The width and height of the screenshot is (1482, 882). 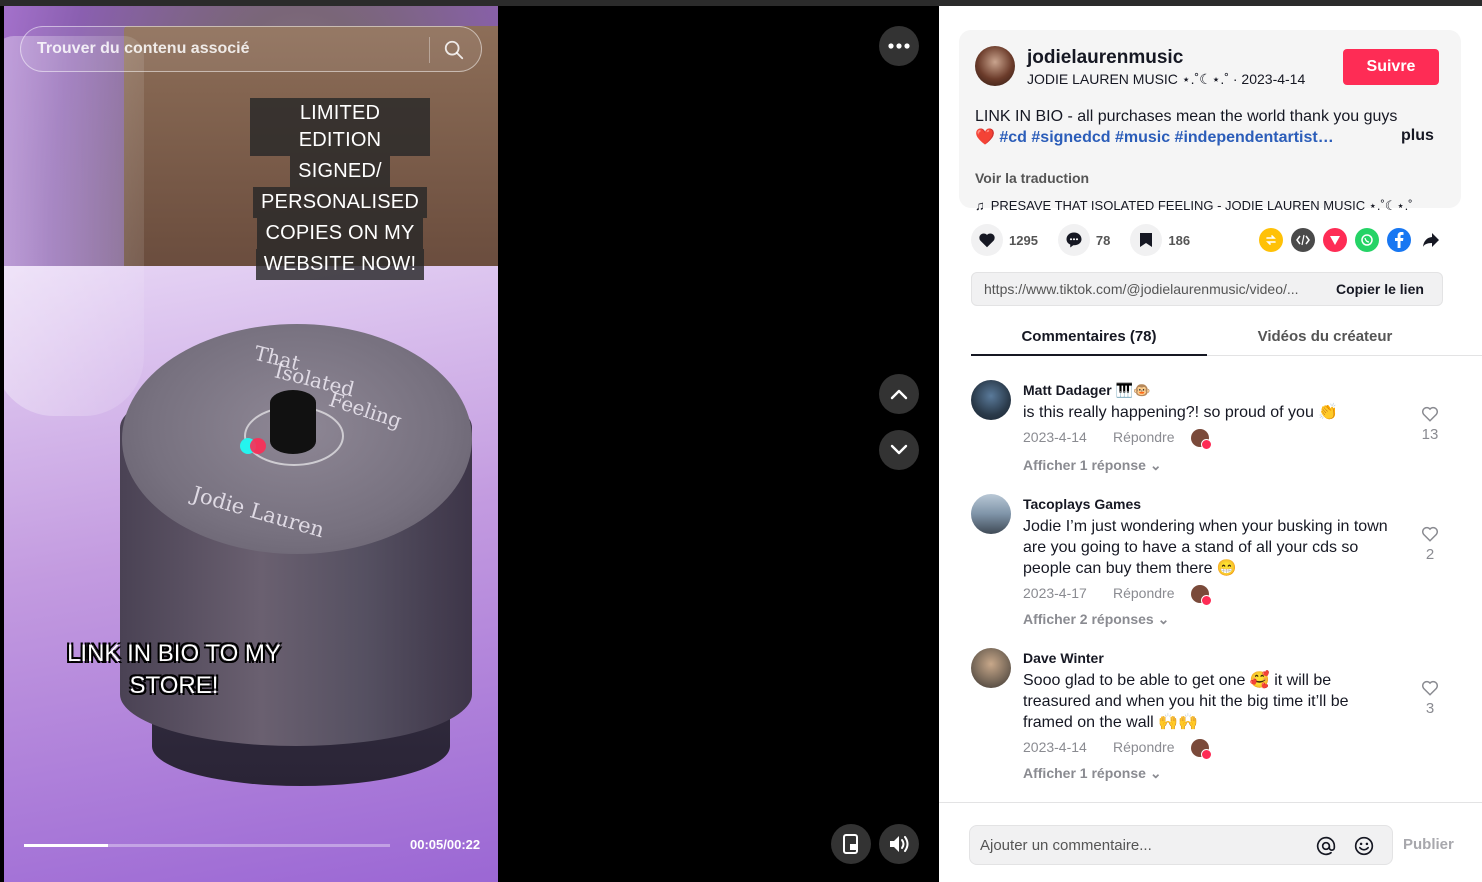 I want to click on previous-video-button, so click(x=899, y=394).